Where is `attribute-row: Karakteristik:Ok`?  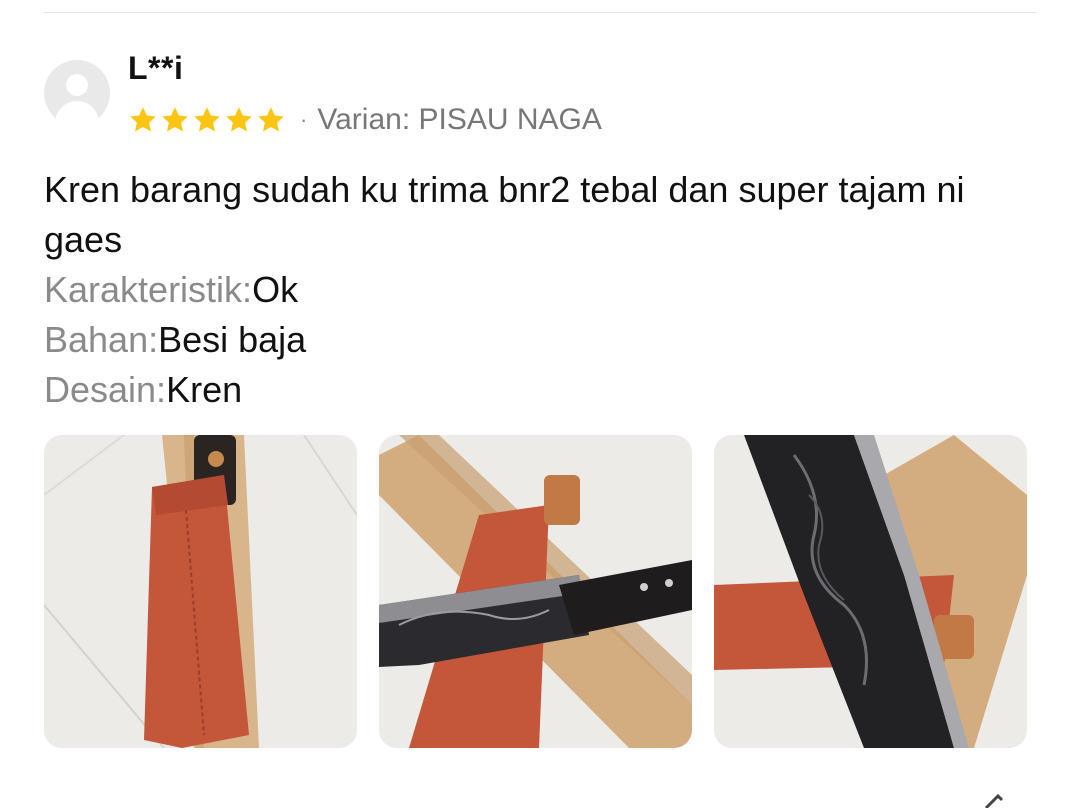
attribute-row: Karakteristik:Ok is located at coordinates (175, 290).